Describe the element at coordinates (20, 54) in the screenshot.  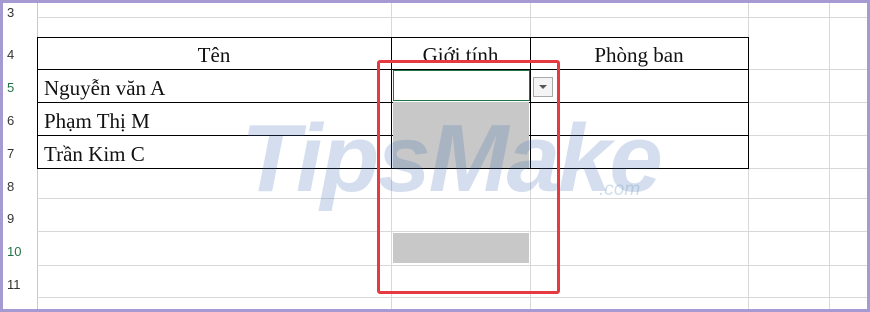
I see `row-header-4: 4` at that location.